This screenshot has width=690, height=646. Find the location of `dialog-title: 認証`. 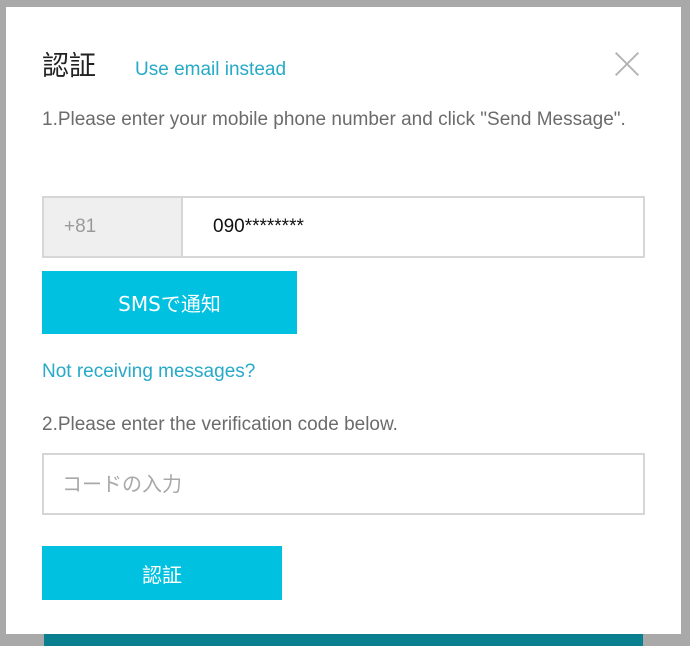

dialog-title: 認証 is located at coordinates (69, 66).